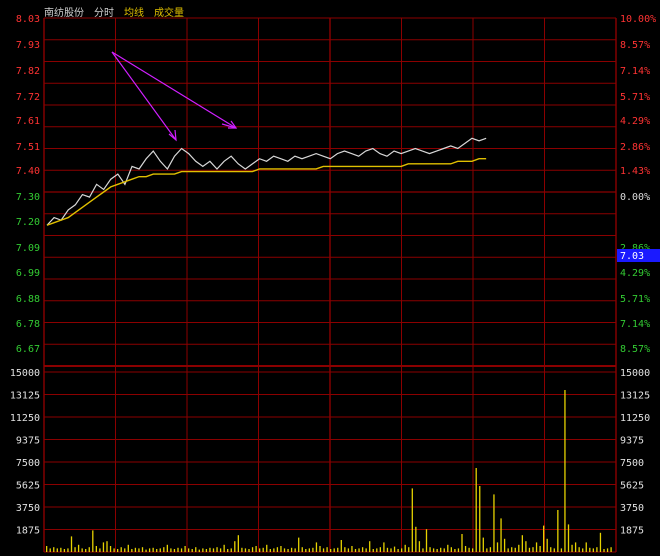 The image size is (660, 556). Describe the element at coordinates (635, 273) in the screenshot. I see `percent-tick-label: 4.29%` at that location.